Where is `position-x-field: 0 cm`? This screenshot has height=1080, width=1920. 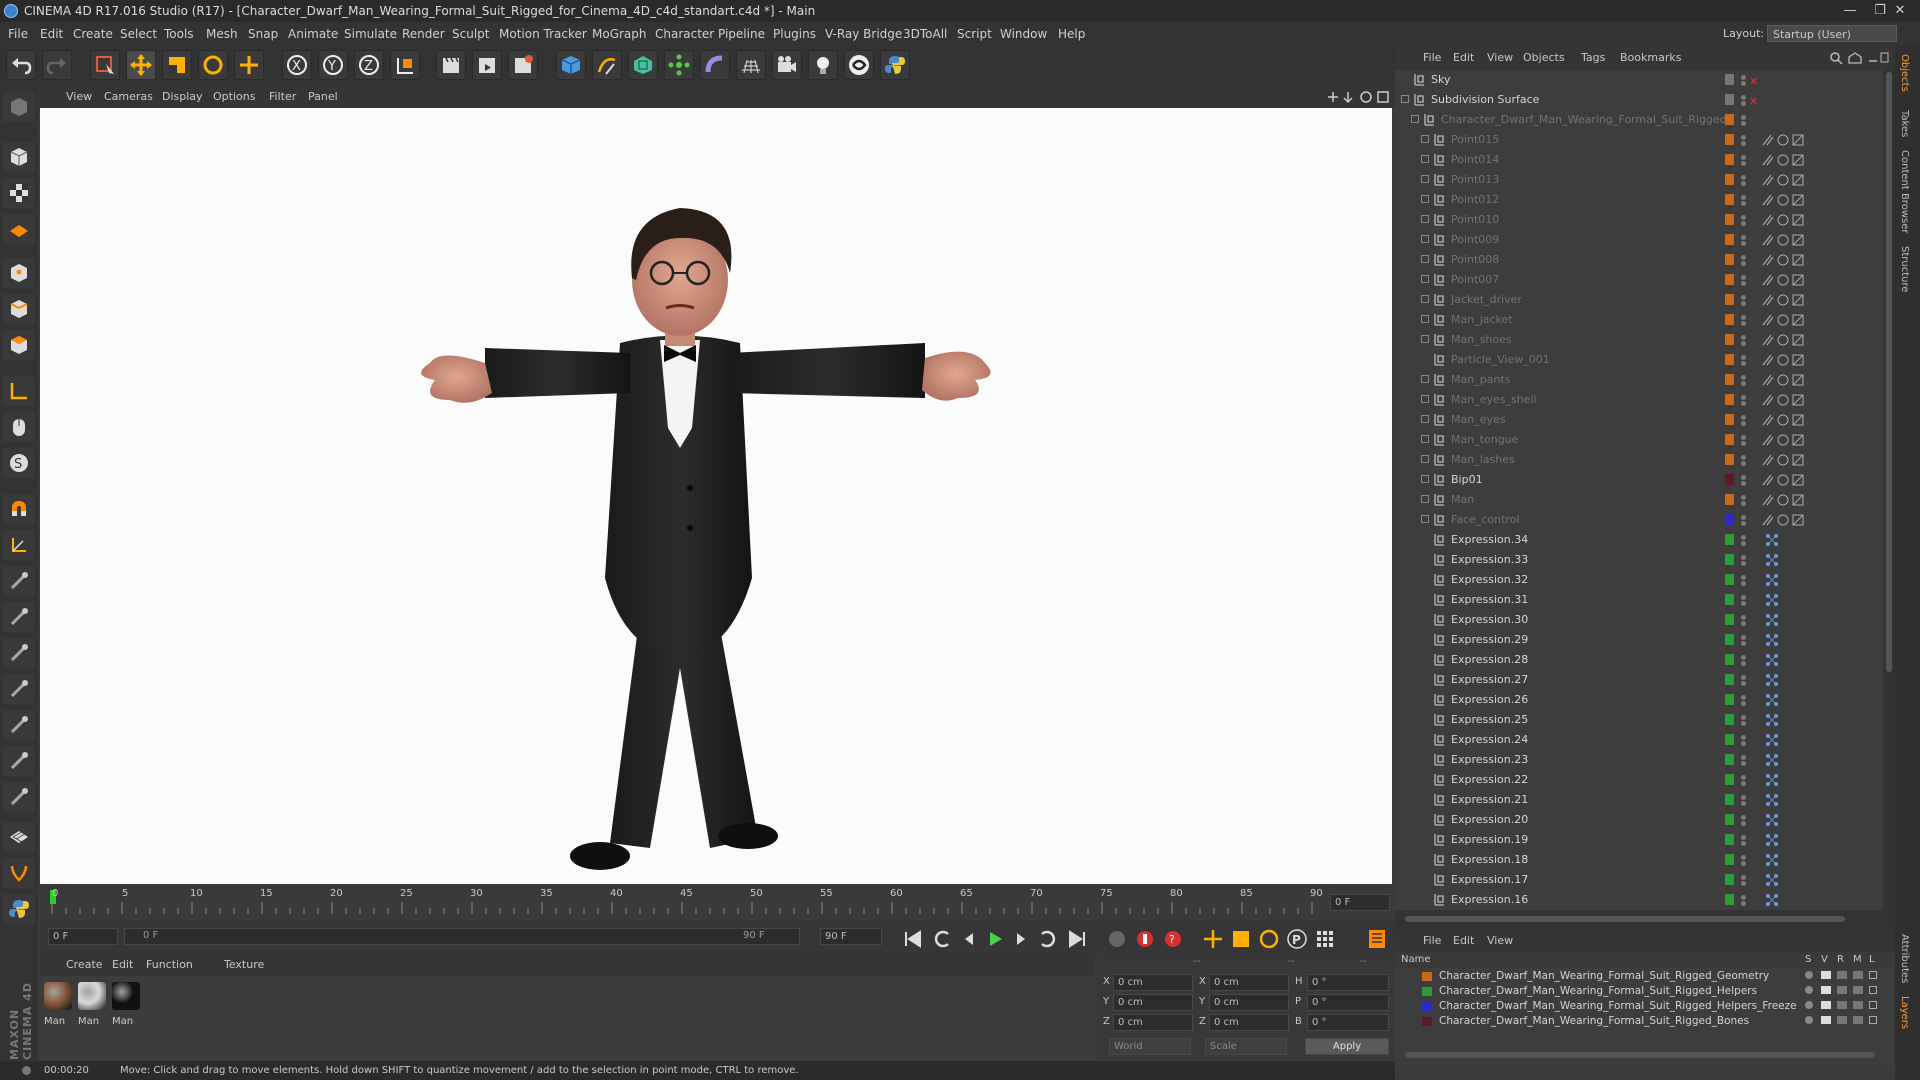
position-x-field: 0 cm is located at coordinates (1153, 982).